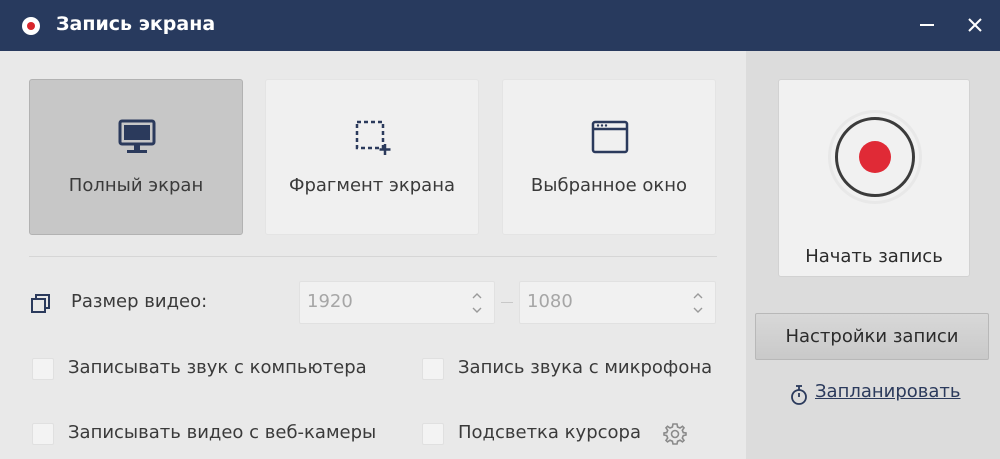 The width and height of the screenshot is (1000, 459). Describe the element at coordinates (31, 26) in the screenshot. I see `record-app-icon` at that location.